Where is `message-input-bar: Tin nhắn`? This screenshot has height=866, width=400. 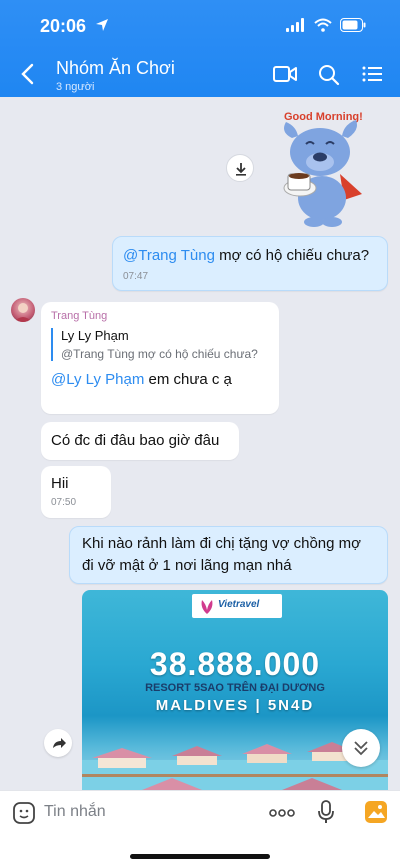 message-input-bar: Tin nhắn is located at coordinates (200, 828).